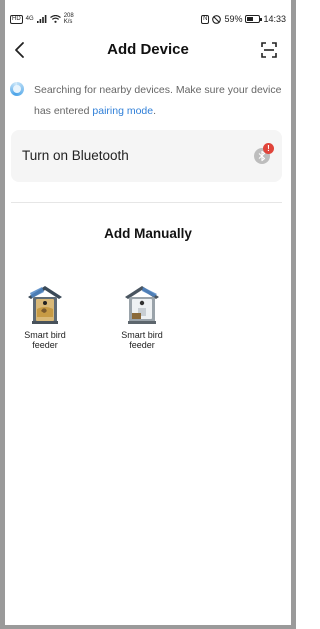 The width and height of the screenshot is (320, 629). I want to click on search-message-suffix: ., so click(155, 111).